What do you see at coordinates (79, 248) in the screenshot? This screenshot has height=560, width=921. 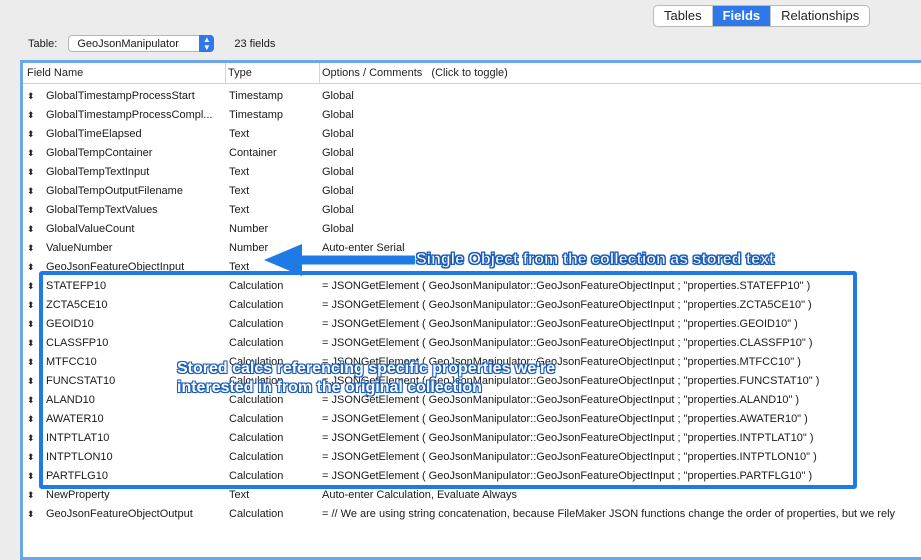 I see `field-name-cell: ValueNumber` at bounding box center [79, 248].